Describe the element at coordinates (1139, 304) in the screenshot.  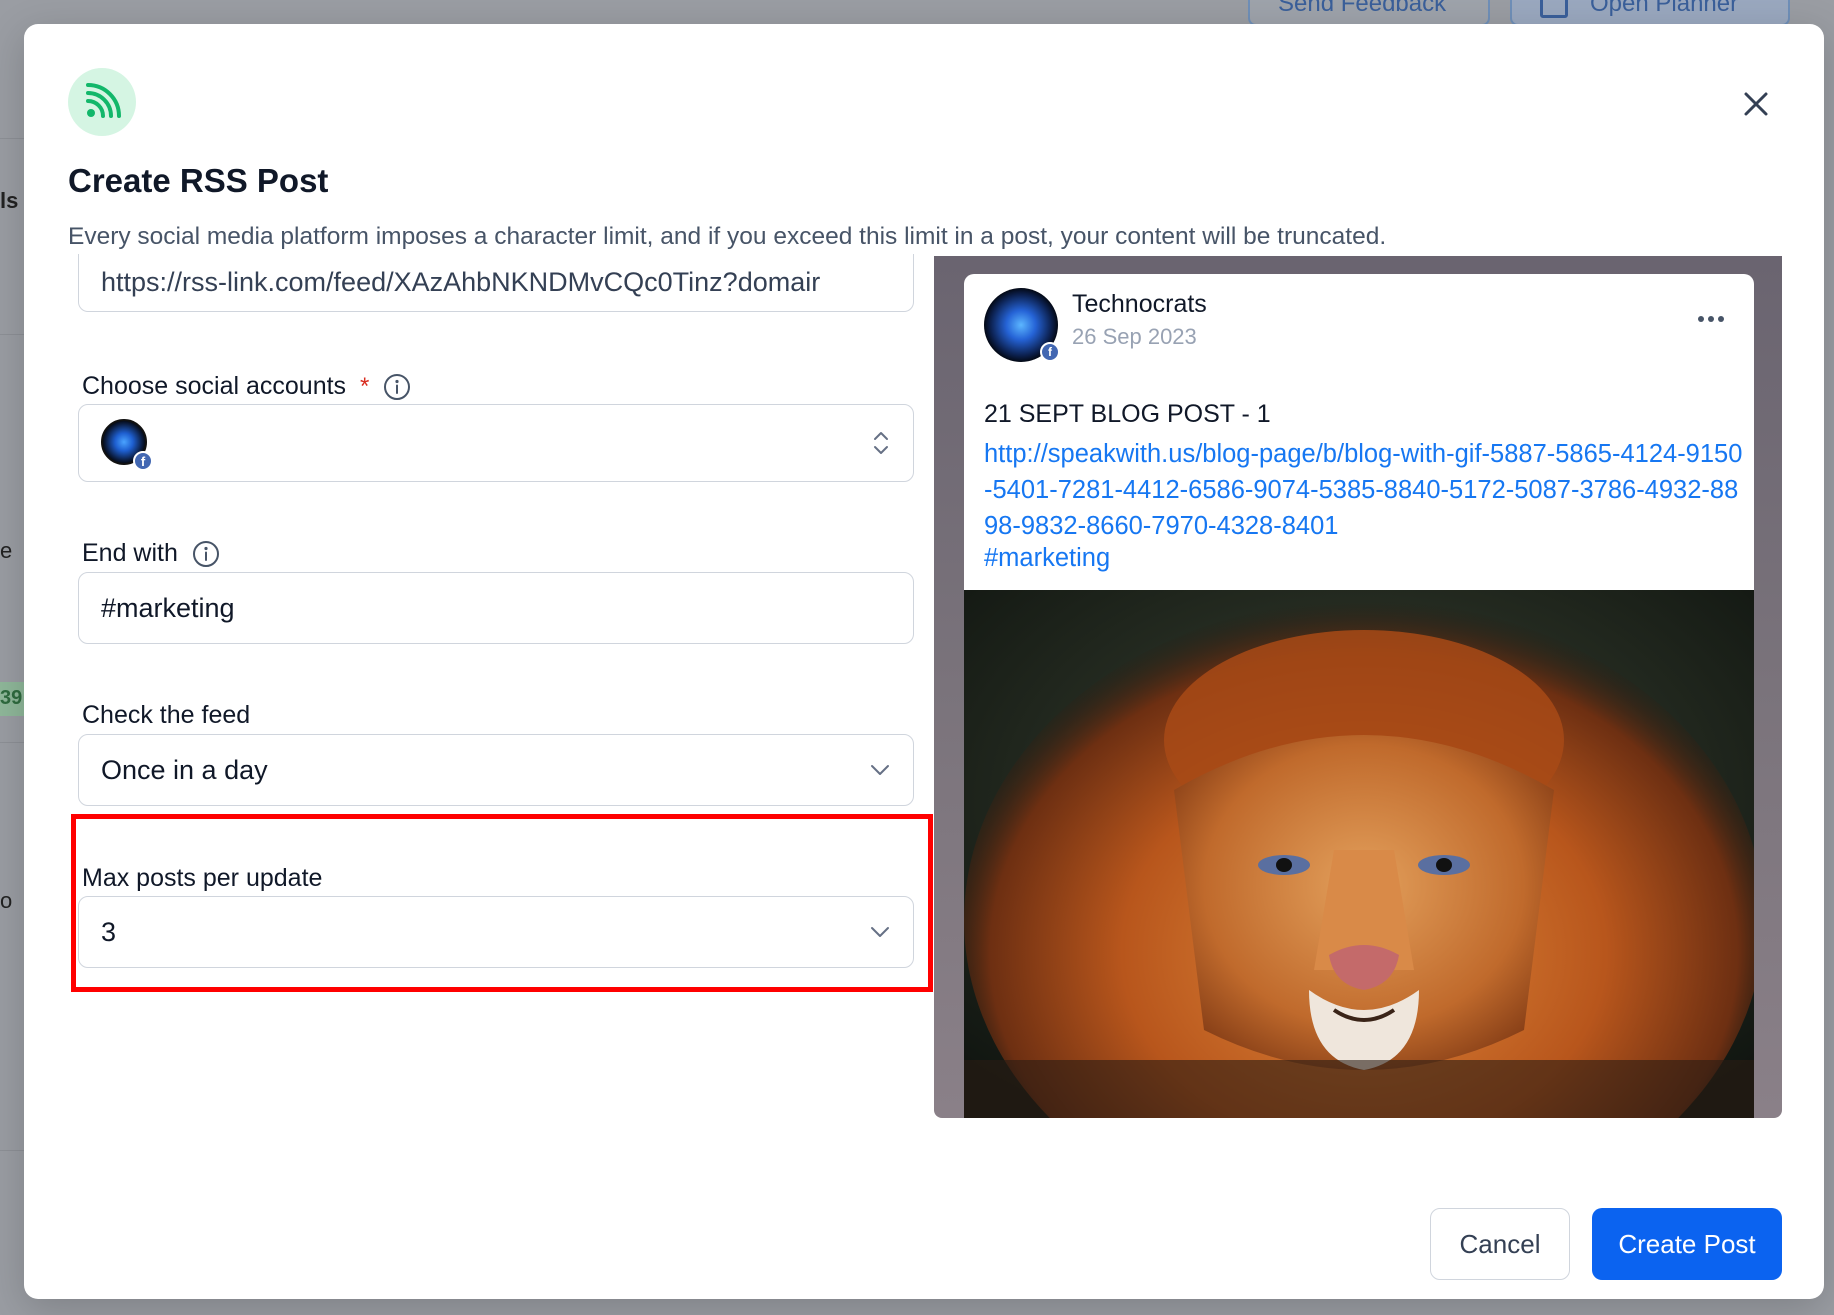
I see `post-account-name: Technocrats` at that location.